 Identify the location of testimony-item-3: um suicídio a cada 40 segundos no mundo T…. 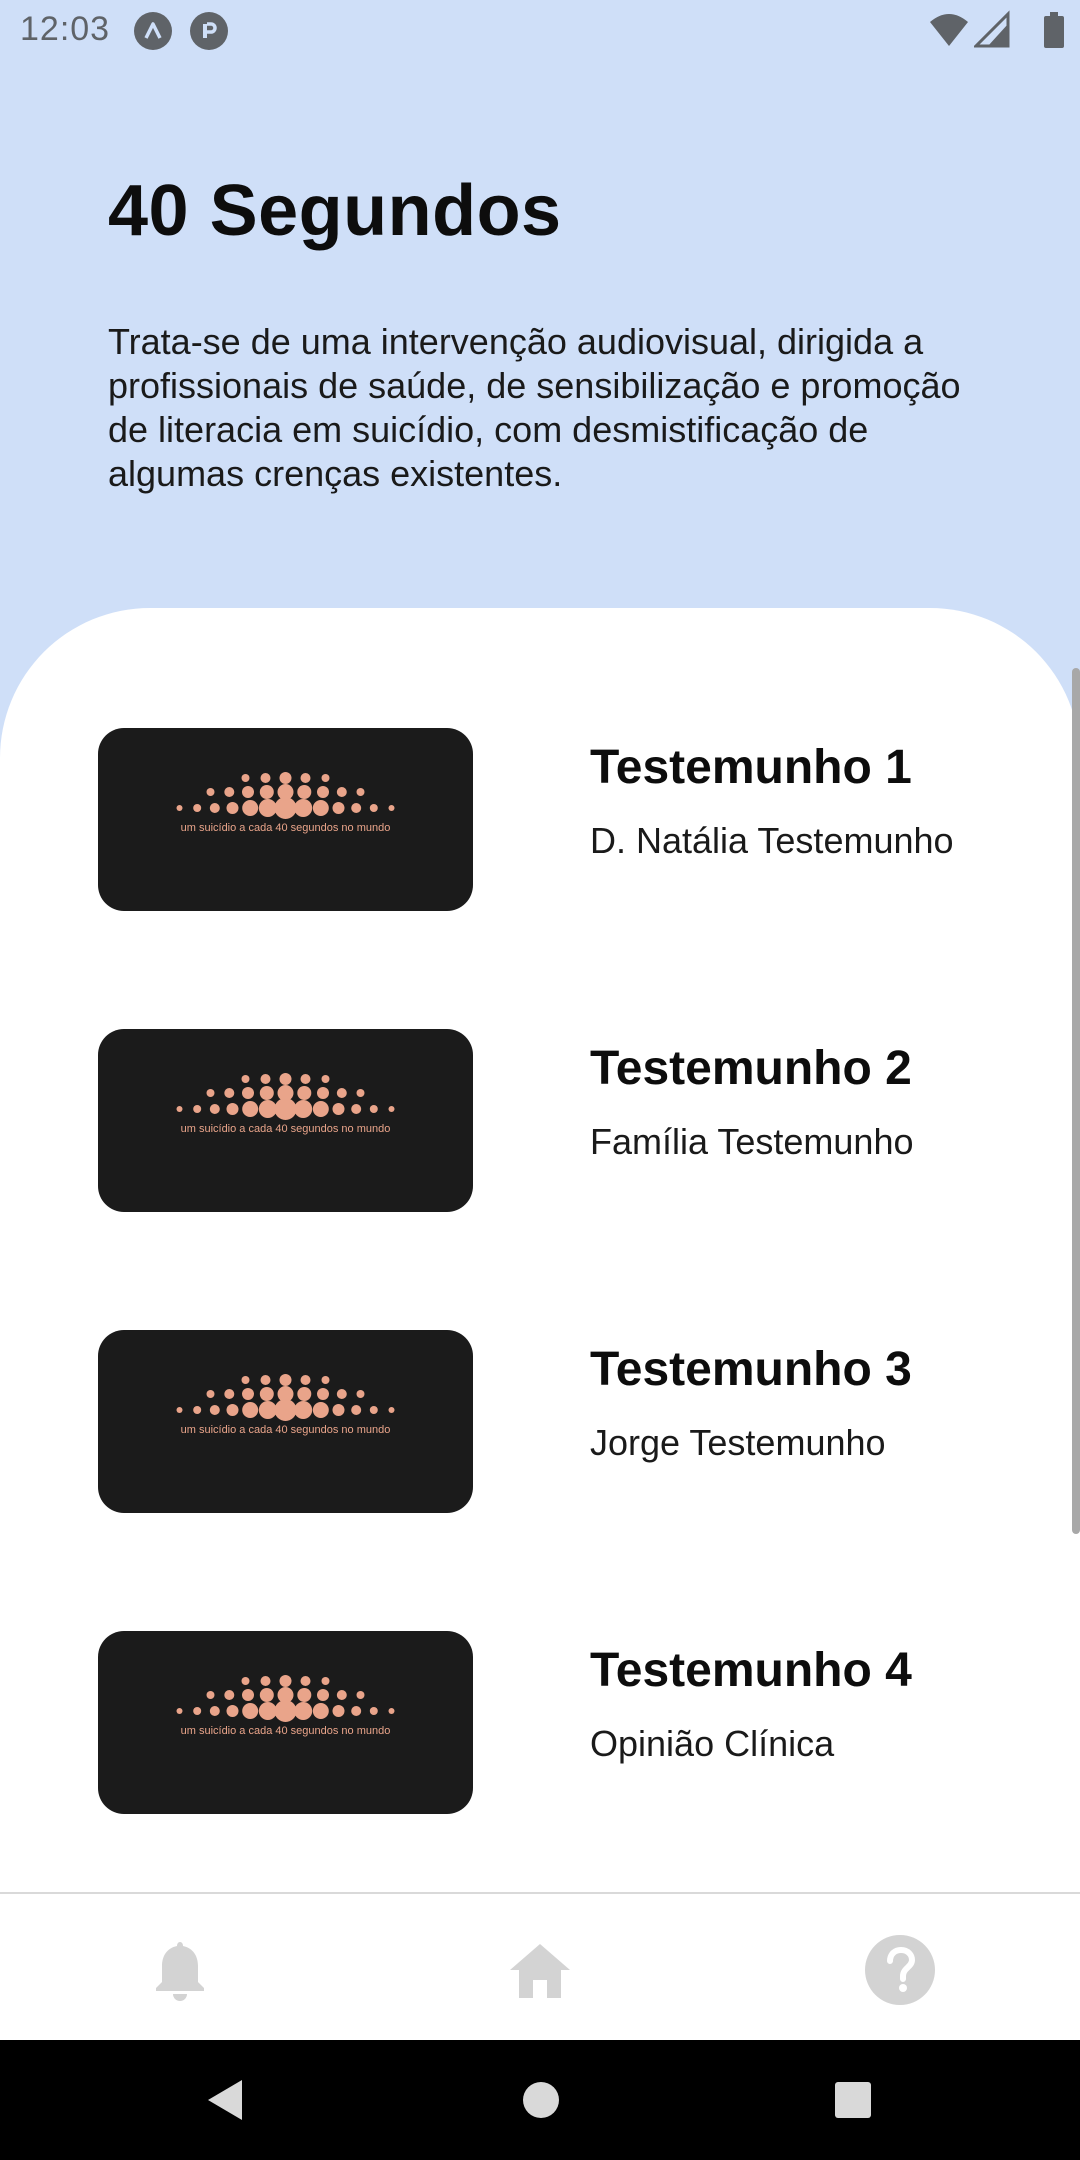
(558, 1422).